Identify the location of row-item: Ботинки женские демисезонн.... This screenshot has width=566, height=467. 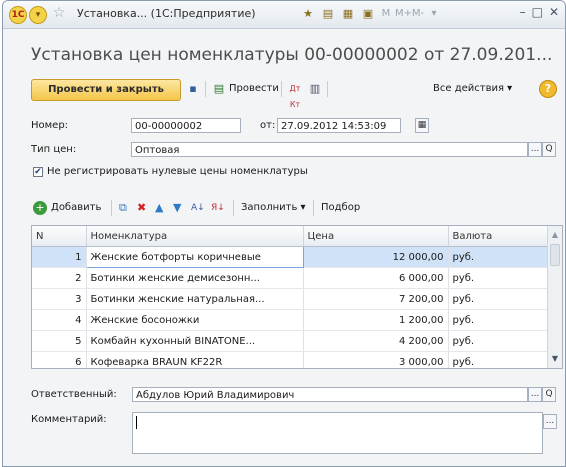
(195, 278).